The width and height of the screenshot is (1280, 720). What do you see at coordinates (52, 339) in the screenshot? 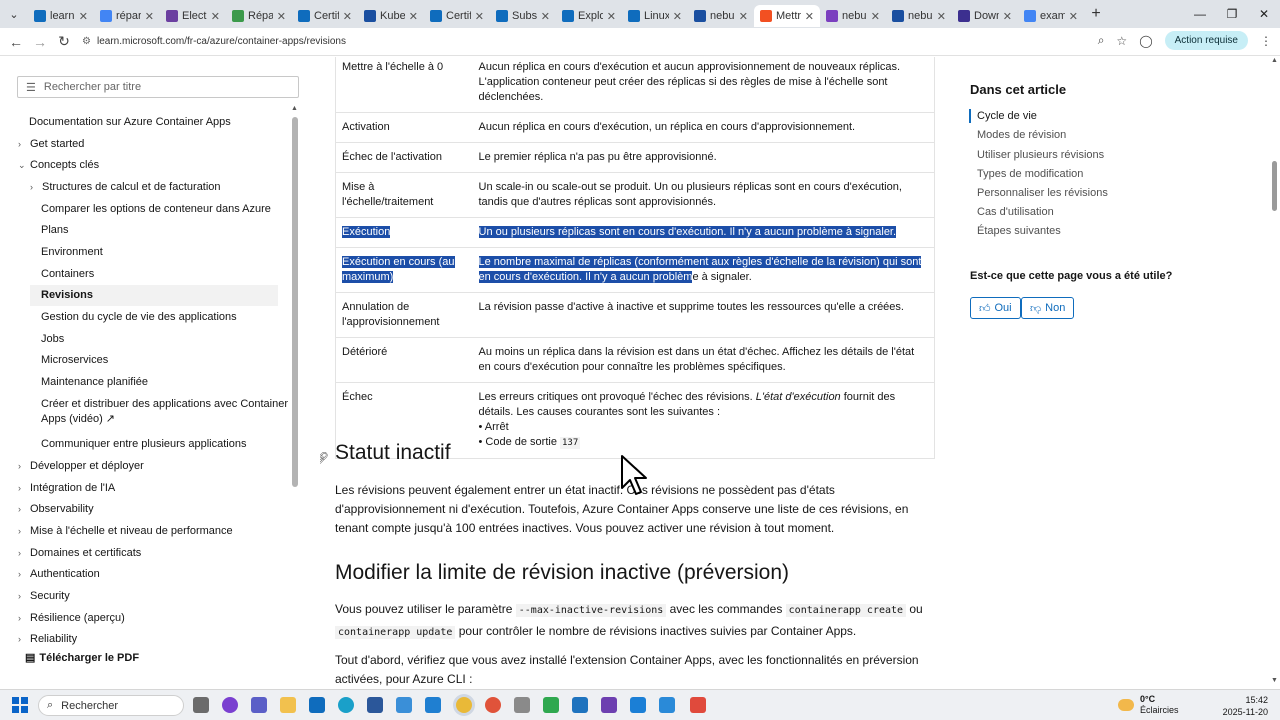
I see `toc-item: Jobs` at bounding box center [52, 339].